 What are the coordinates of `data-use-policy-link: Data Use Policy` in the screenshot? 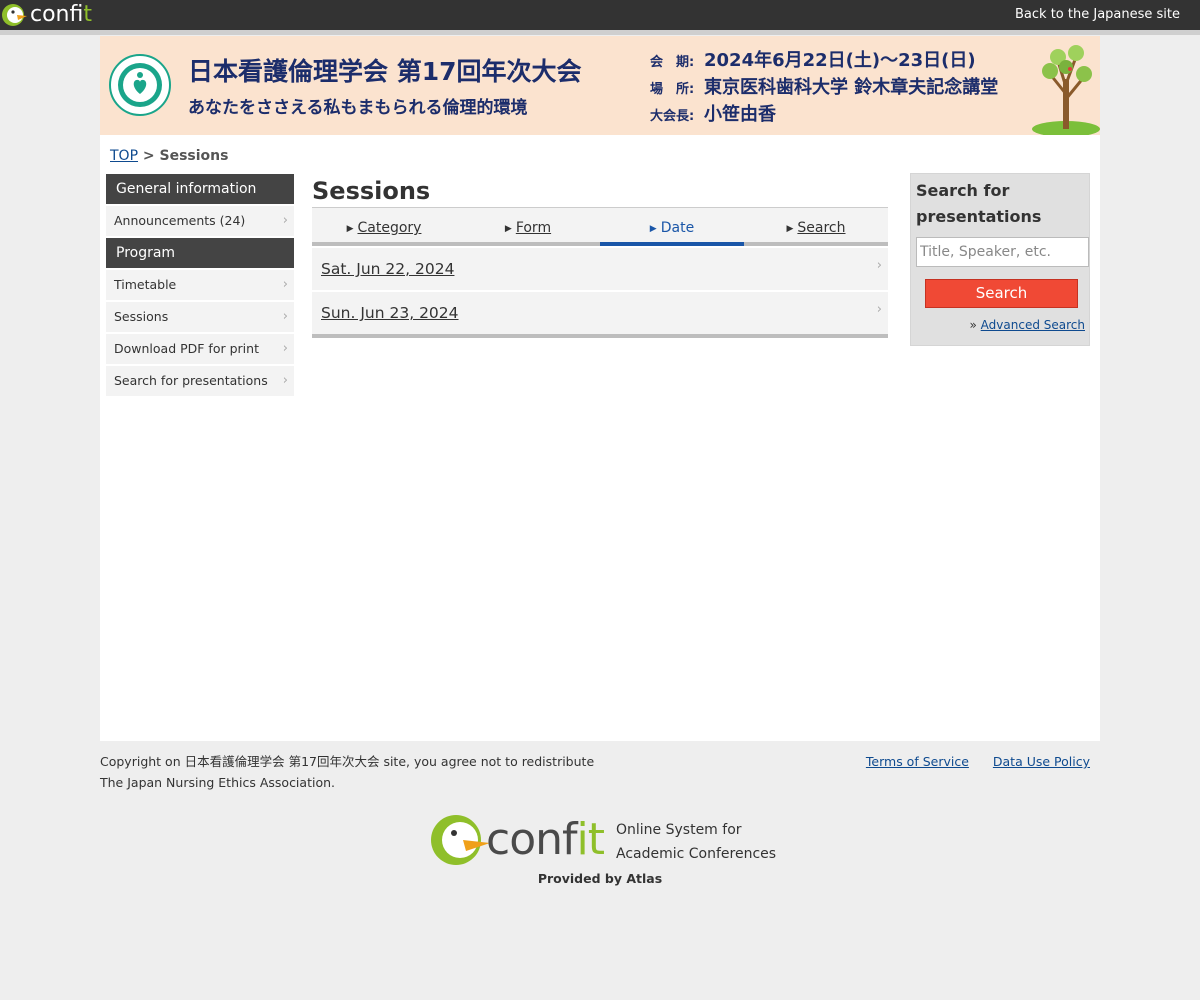 It's located at (1041, 761).